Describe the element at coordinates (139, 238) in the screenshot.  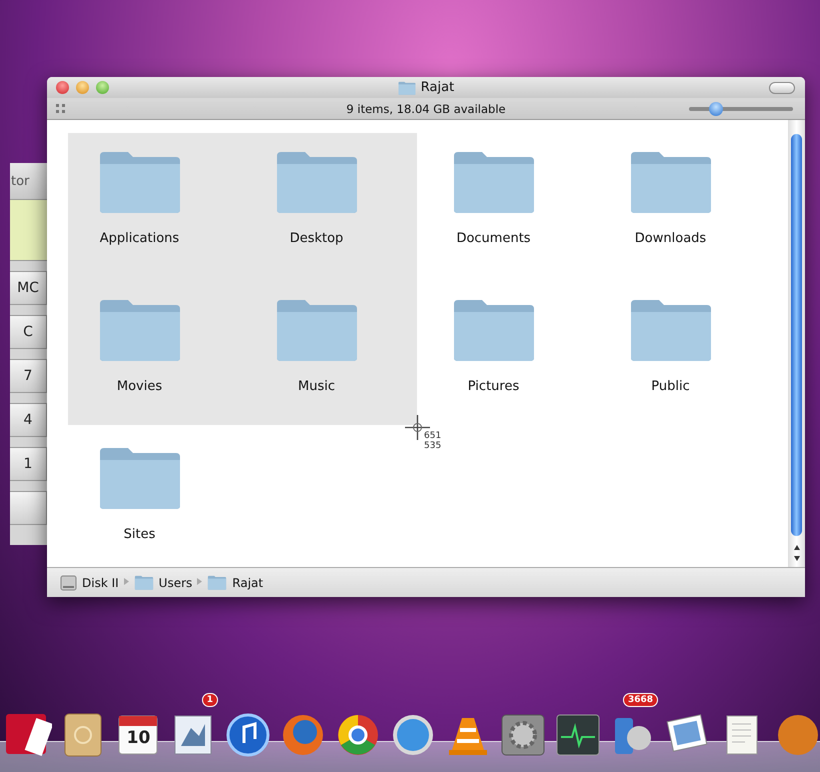
I see `folder-name: Applications` at that location.